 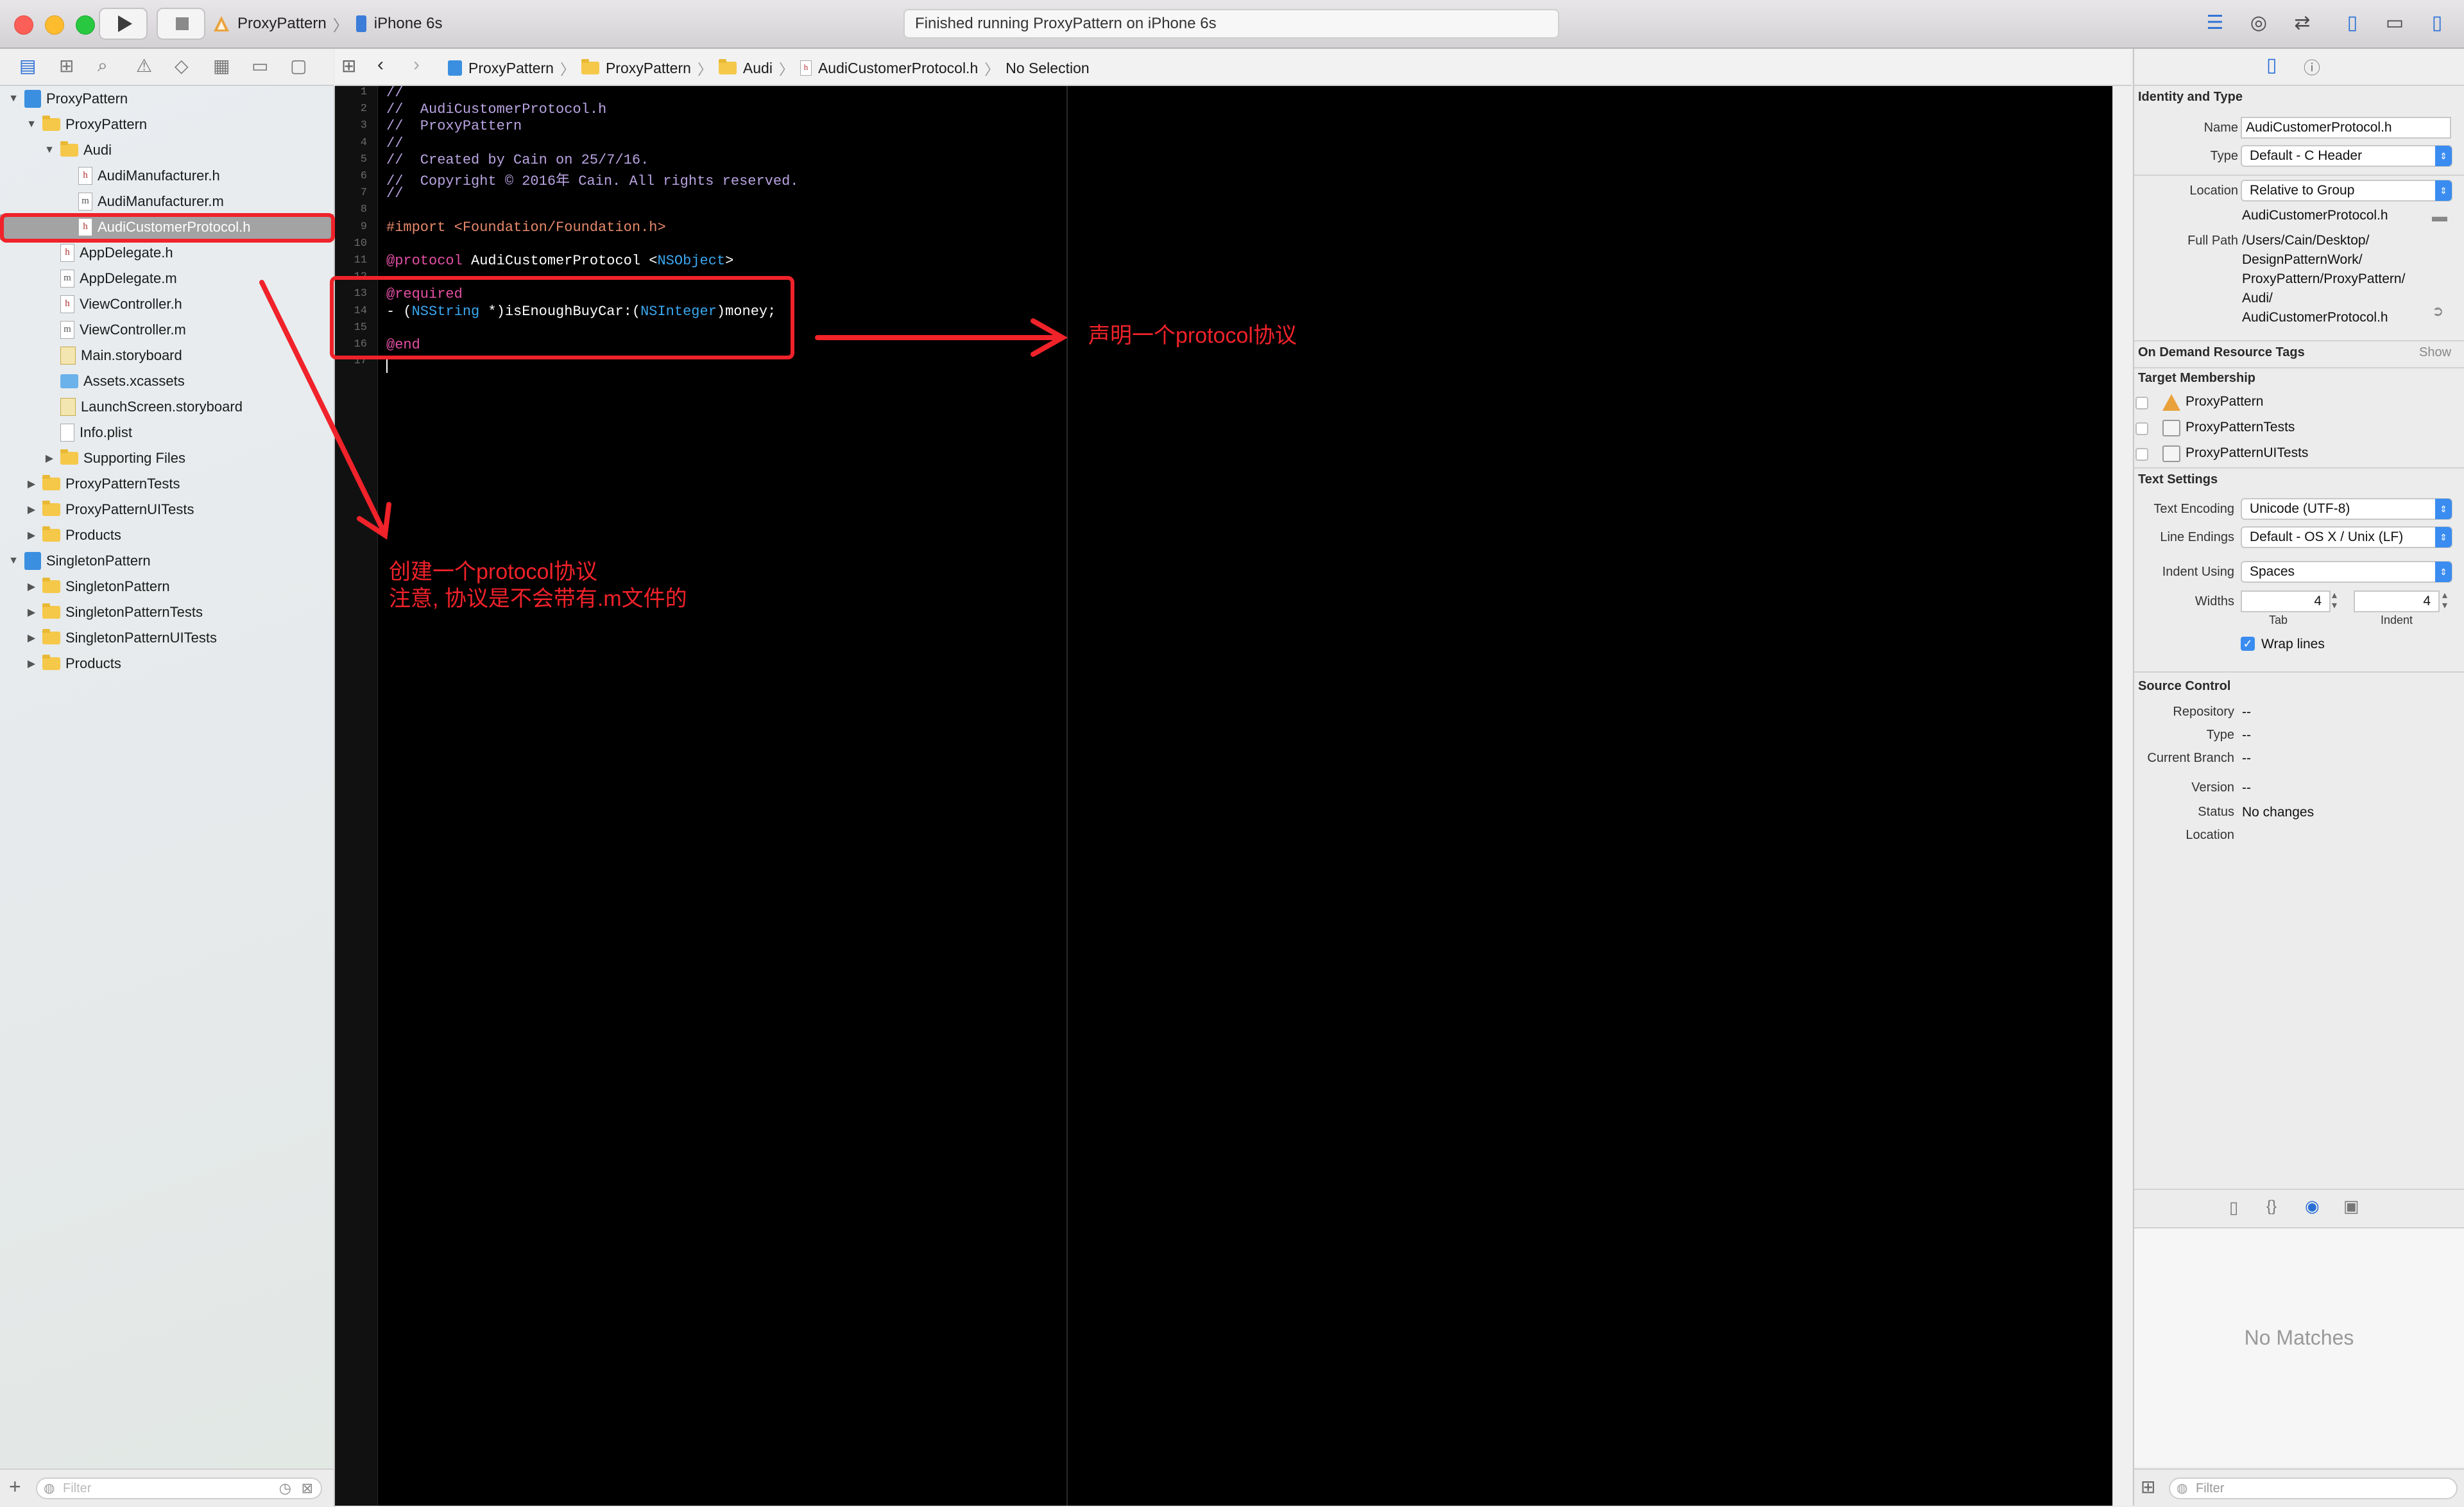 What do you see at coordinates (2171, 402) in the screenshot?
I see `app-target-icon` at bounding box center [2171, 402].